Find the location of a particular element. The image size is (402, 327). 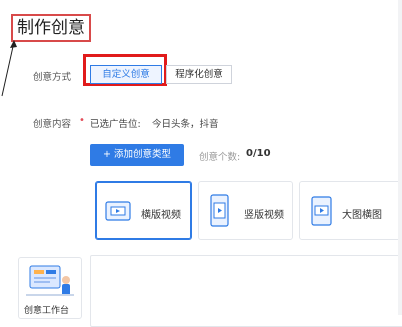

type-card-vertical-video: 竖版视频 is located at coordinates (245, 210).